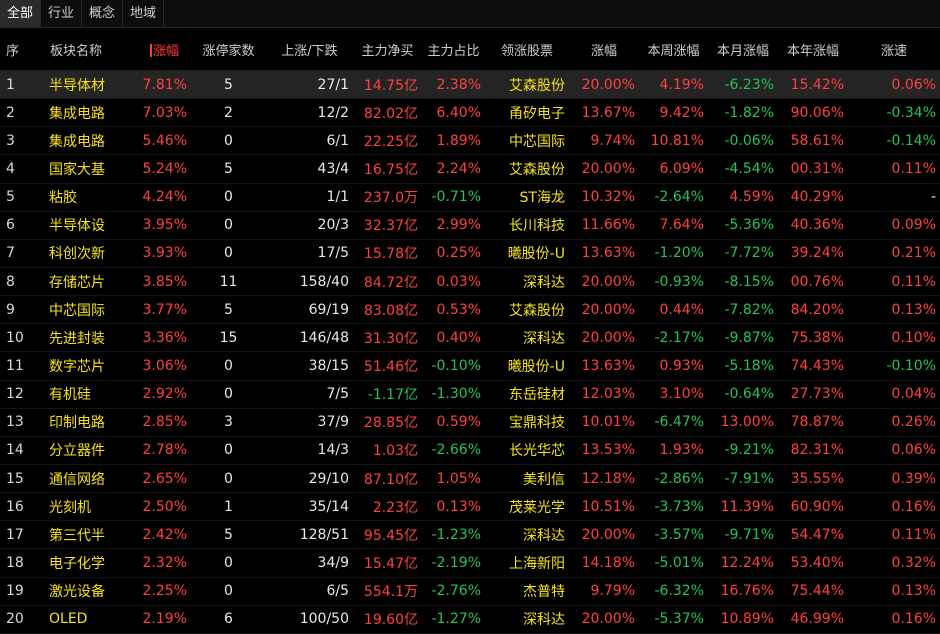  Describe the element at coordinates (19, 310) in the screenshot. I see `cell-index: 9` at that location.